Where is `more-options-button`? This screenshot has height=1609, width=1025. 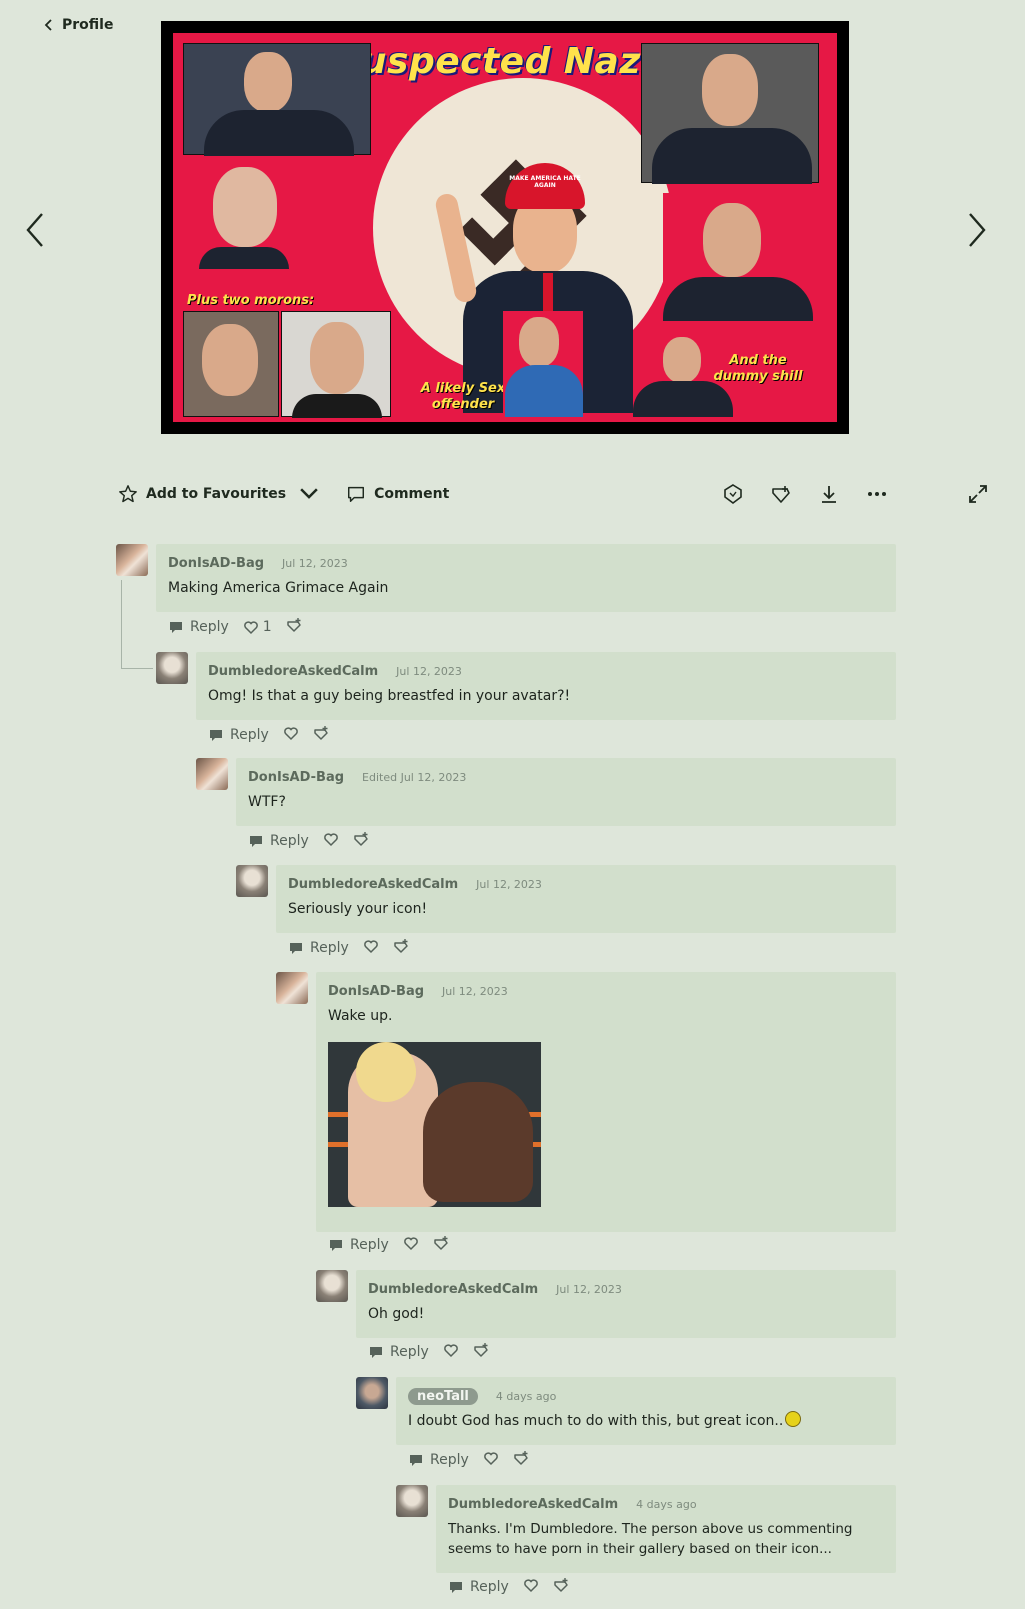
more-options-button is located at coordinates (877, 494).